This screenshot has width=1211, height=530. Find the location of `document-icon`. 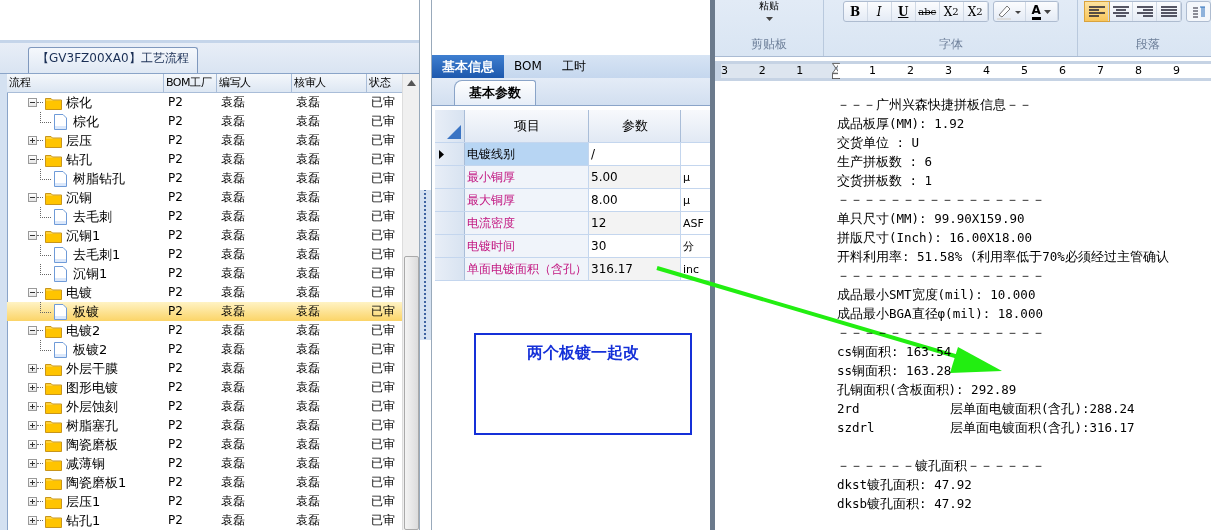

document-icon is located at coordinates (60, 178).